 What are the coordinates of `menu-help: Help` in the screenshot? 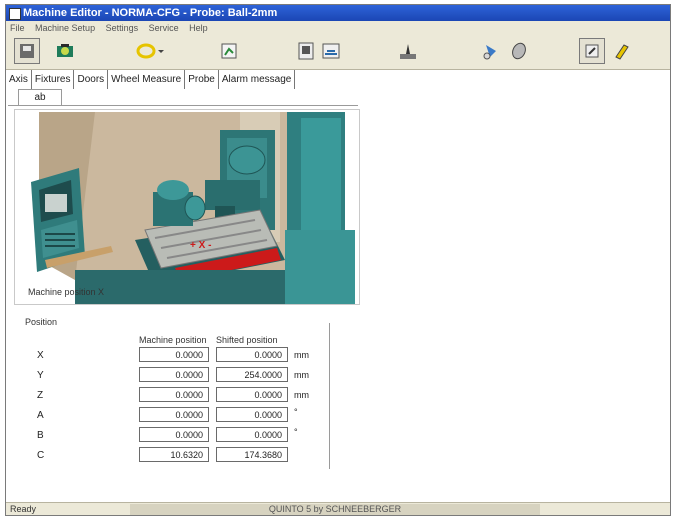 It's located at (198, 28).